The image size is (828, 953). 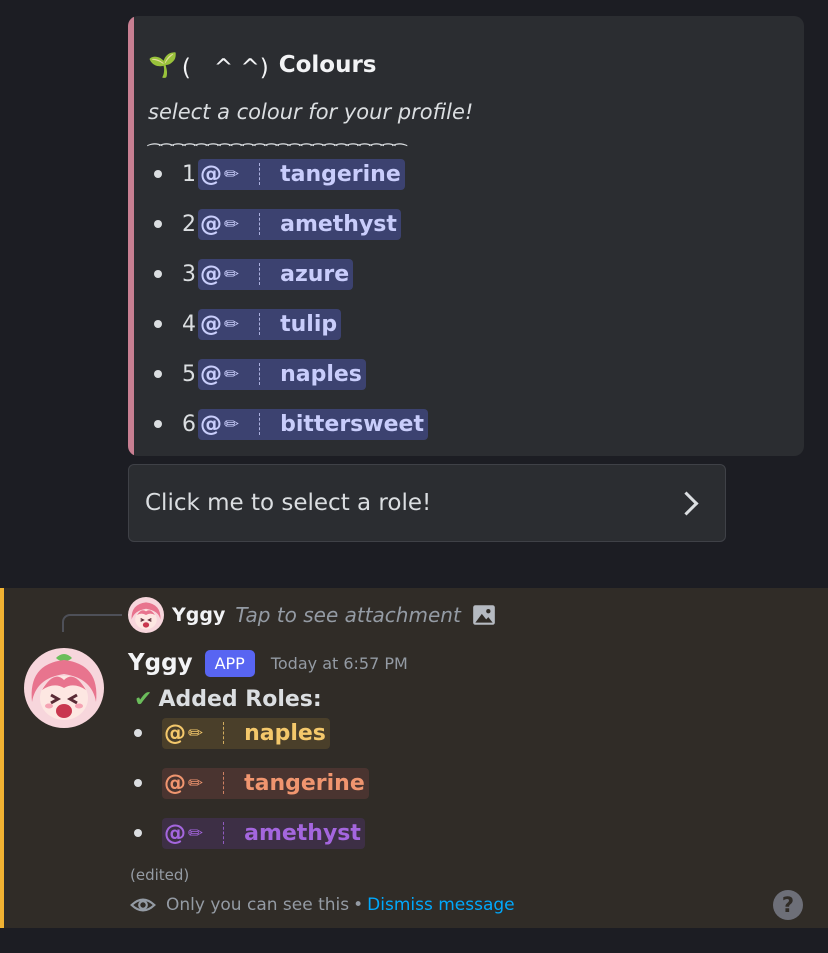 I want to click on role-name: azure, so click(x=315, y=274).